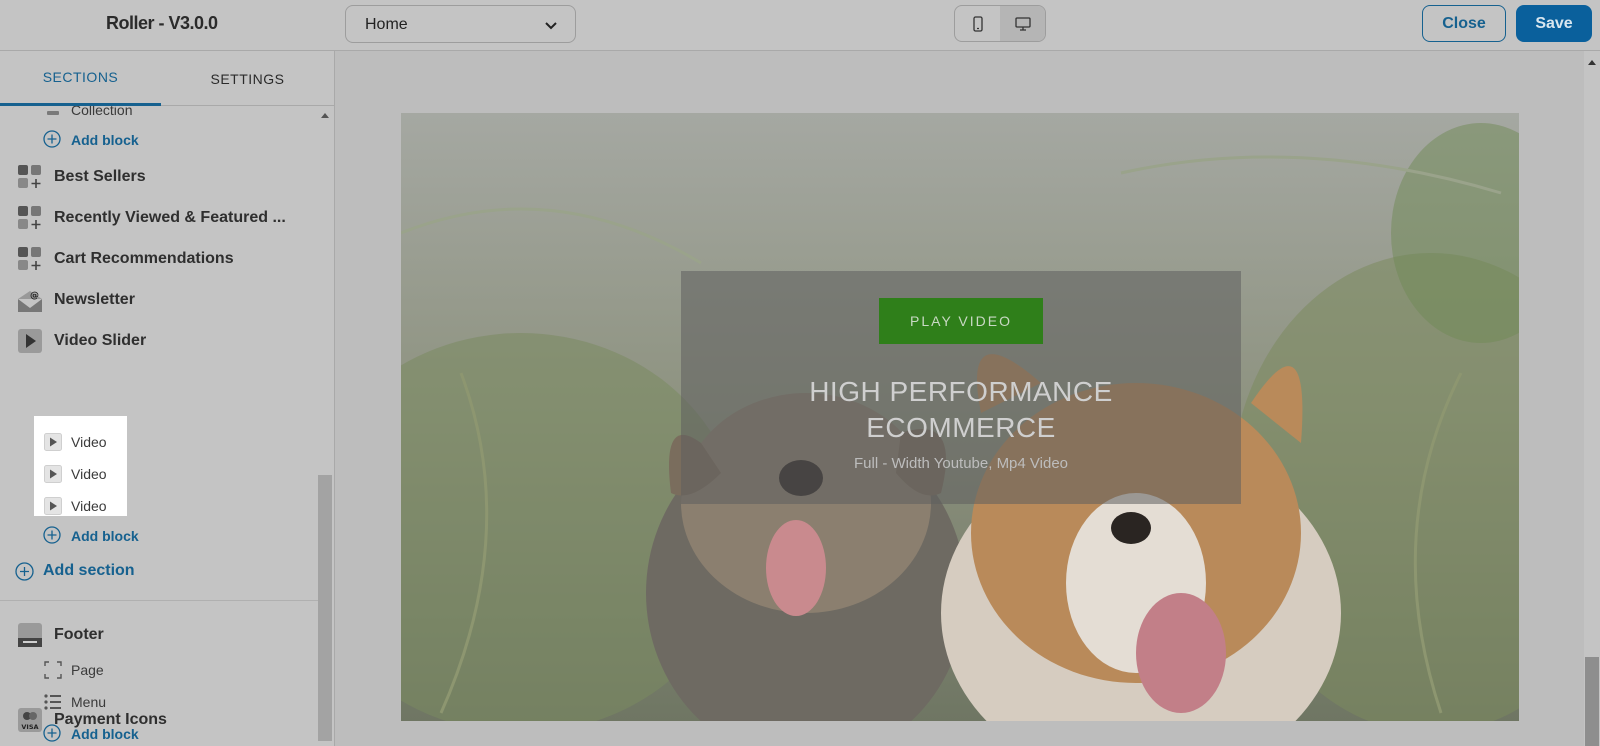  I want to click on section-label: Video Slider, so click(100, 340).